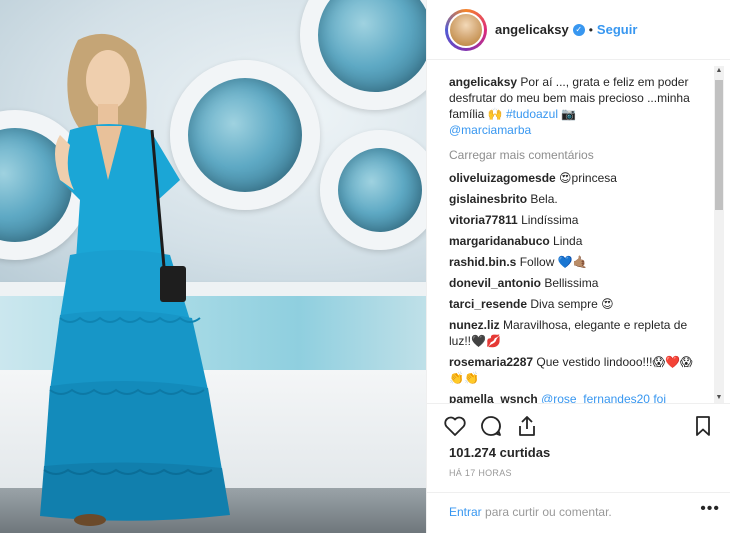 The height and width of the screenshot is (533, 730). I want to click on comment-item: vitoria77811 Lindíssima, so click(577, 220).